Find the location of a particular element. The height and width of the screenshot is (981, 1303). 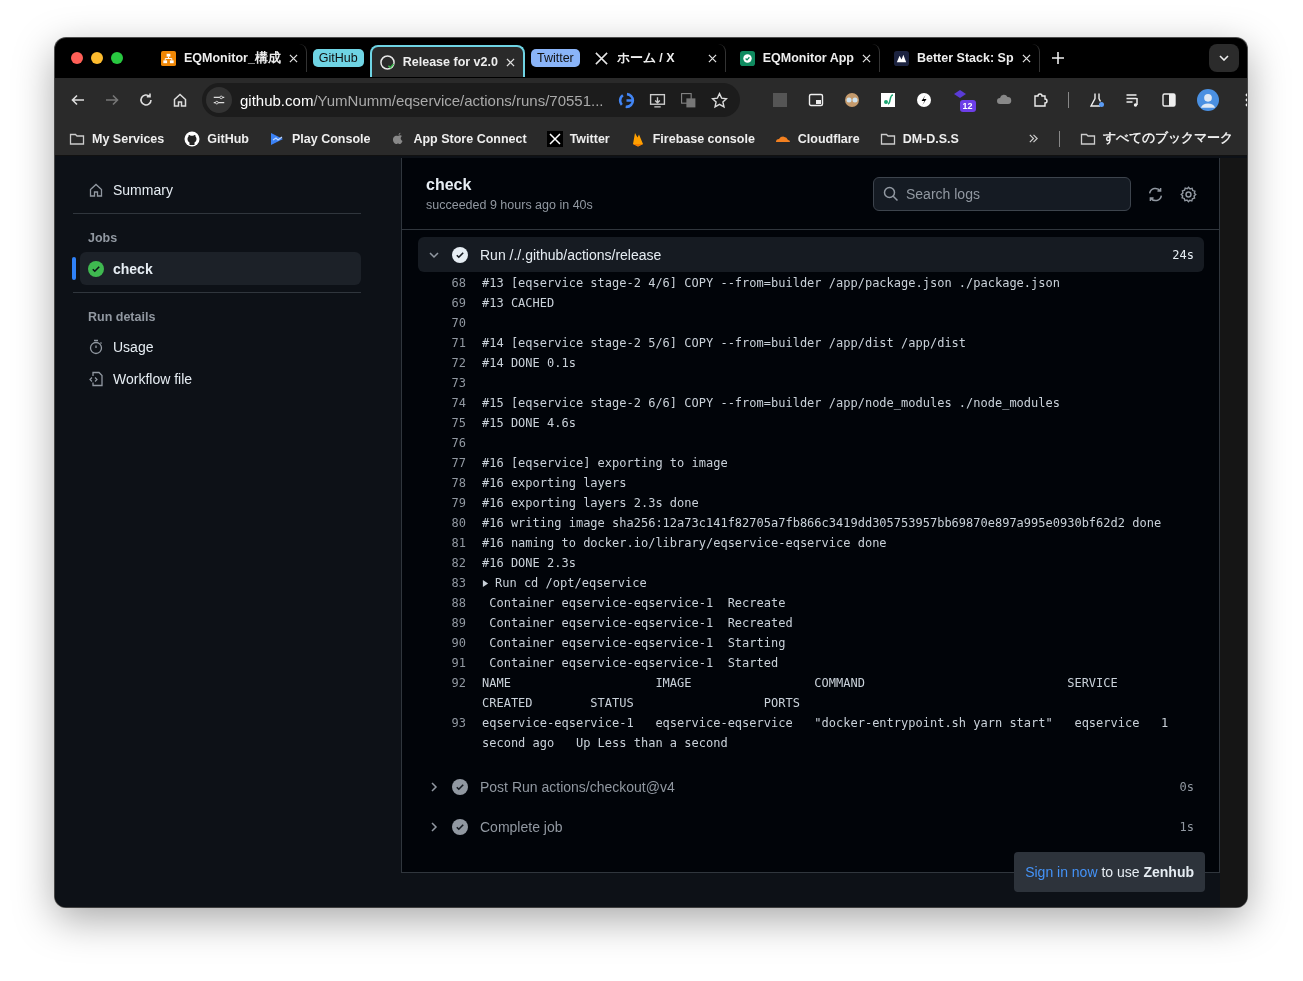

line-number: 90 is located at coordinates (458, 643).